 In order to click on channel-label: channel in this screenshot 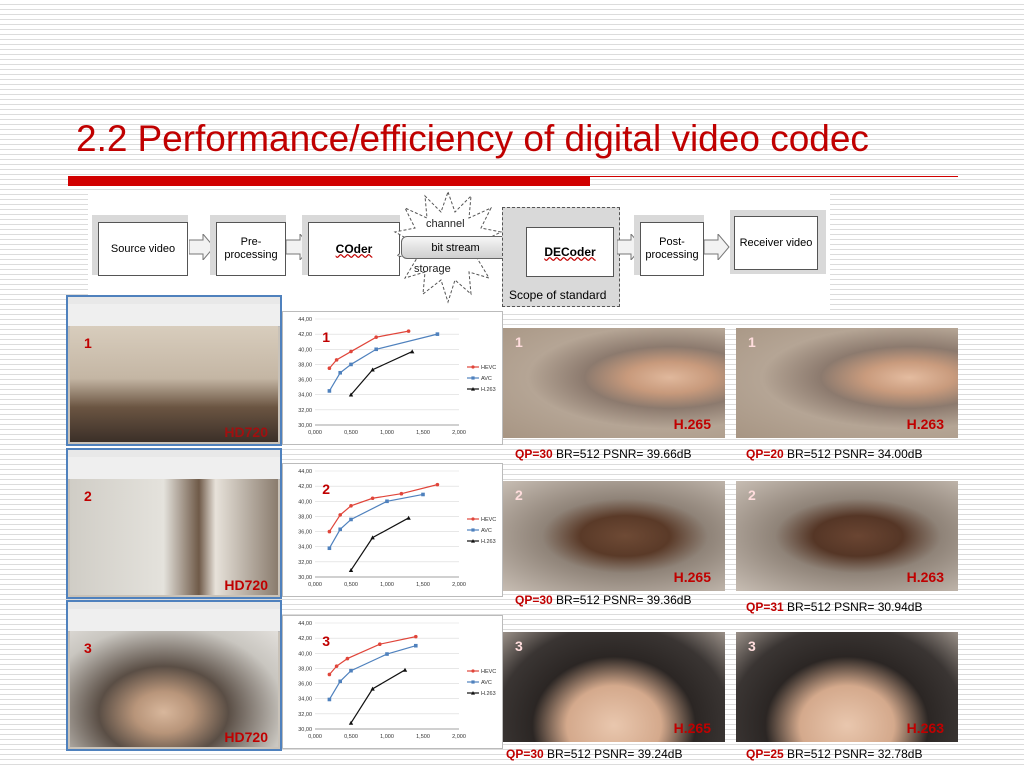, I will do `click(445, 224)`.